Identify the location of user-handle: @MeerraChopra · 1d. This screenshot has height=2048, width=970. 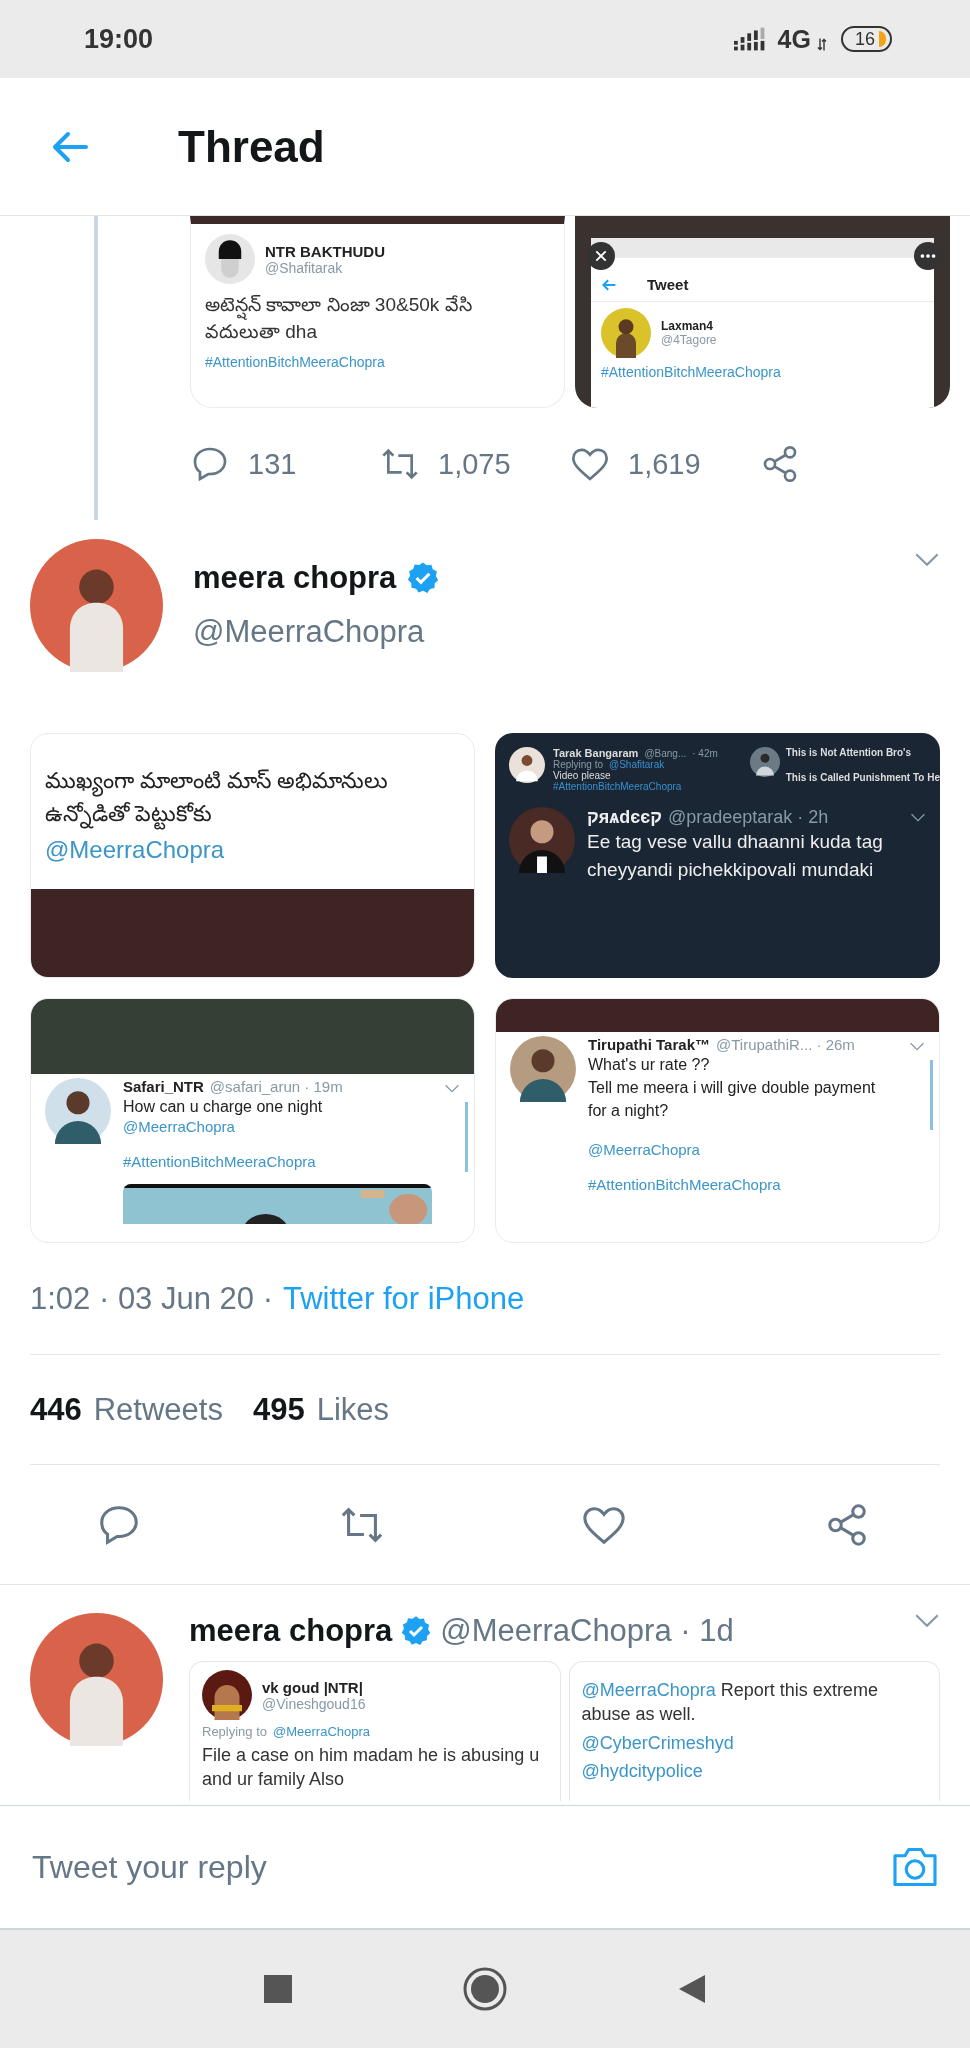
(587, 1631).